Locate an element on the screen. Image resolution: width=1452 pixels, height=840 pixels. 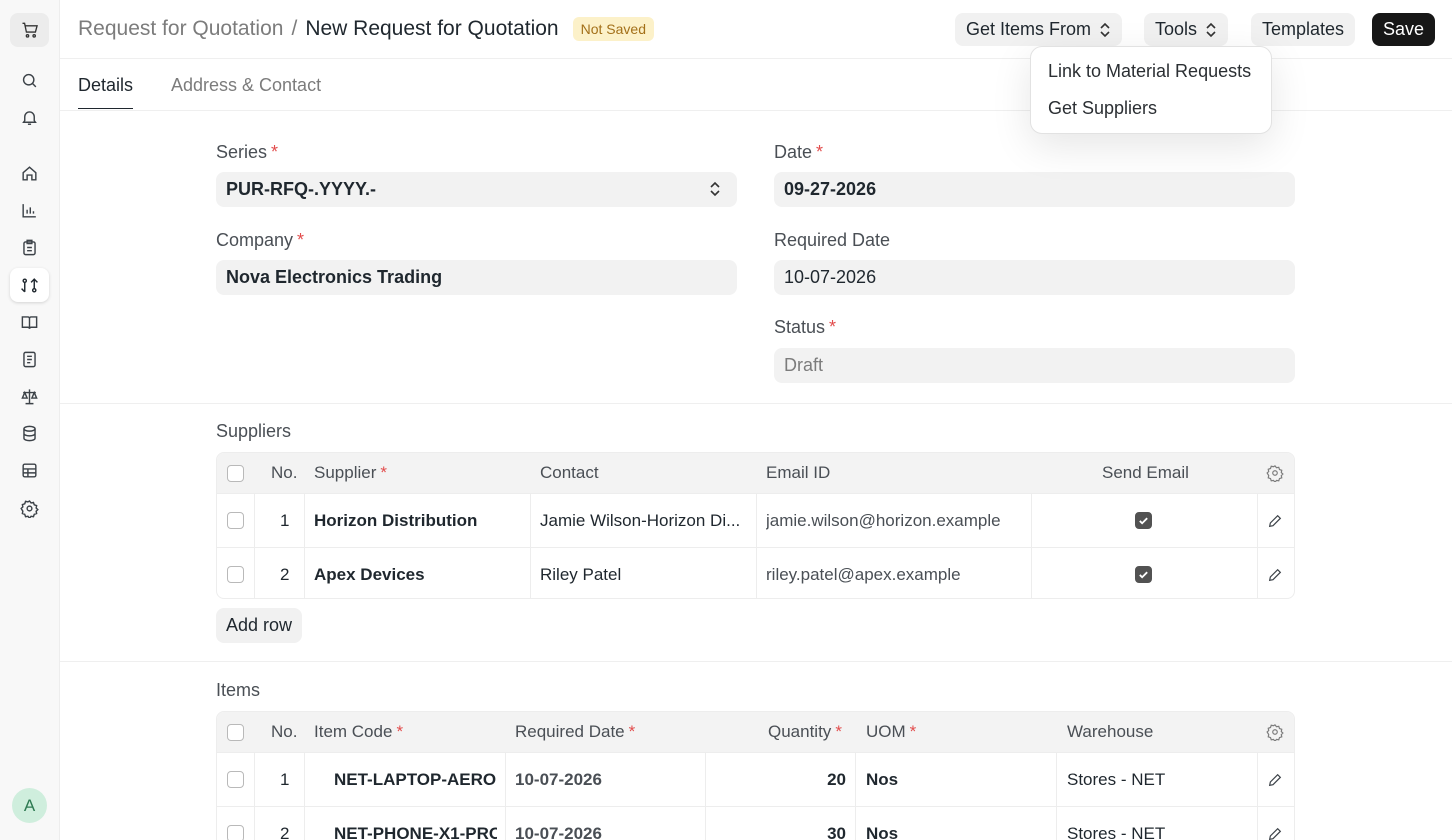
quantity-cell: 30 is located at coordinates (775, 823).